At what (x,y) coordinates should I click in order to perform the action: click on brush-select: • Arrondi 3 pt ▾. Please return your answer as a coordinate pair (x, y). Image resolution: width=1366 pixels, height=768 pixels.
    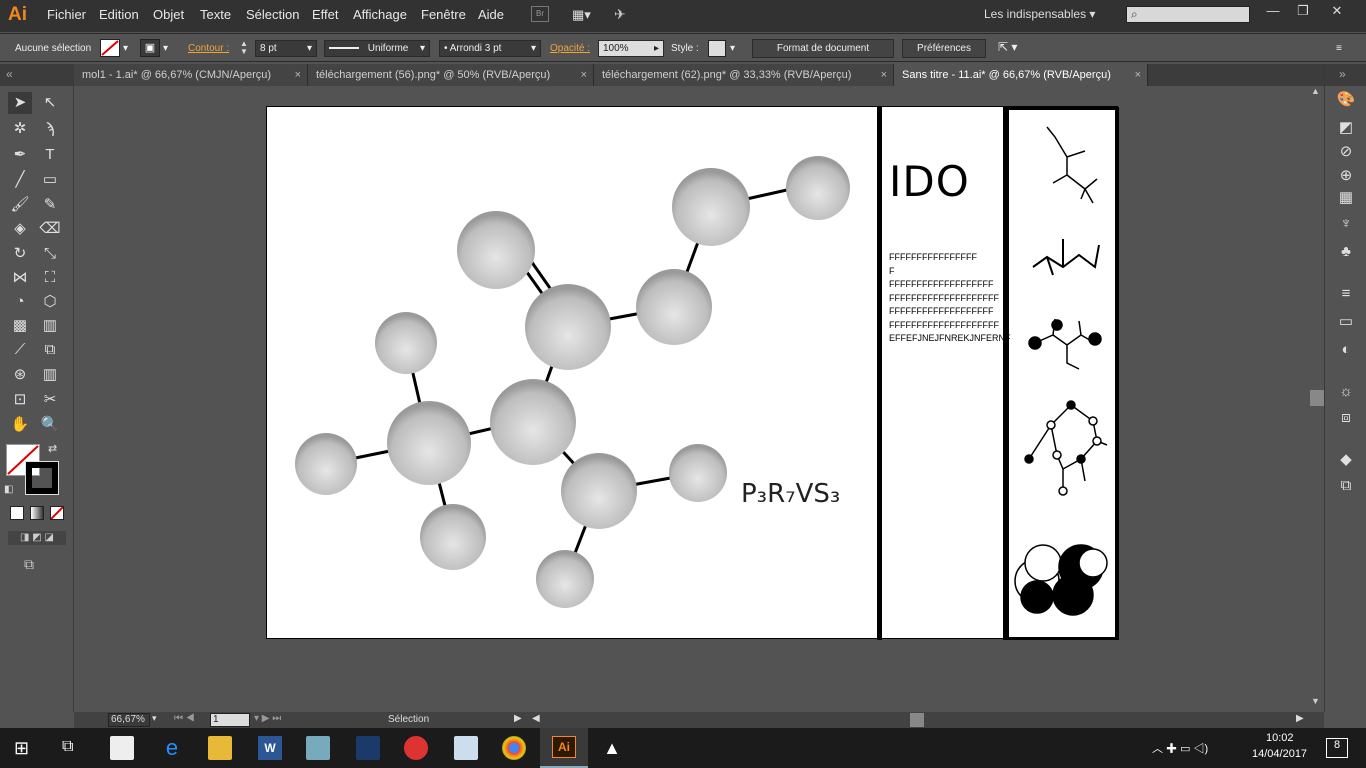
    Looking at the image, I should click on (490, 48).